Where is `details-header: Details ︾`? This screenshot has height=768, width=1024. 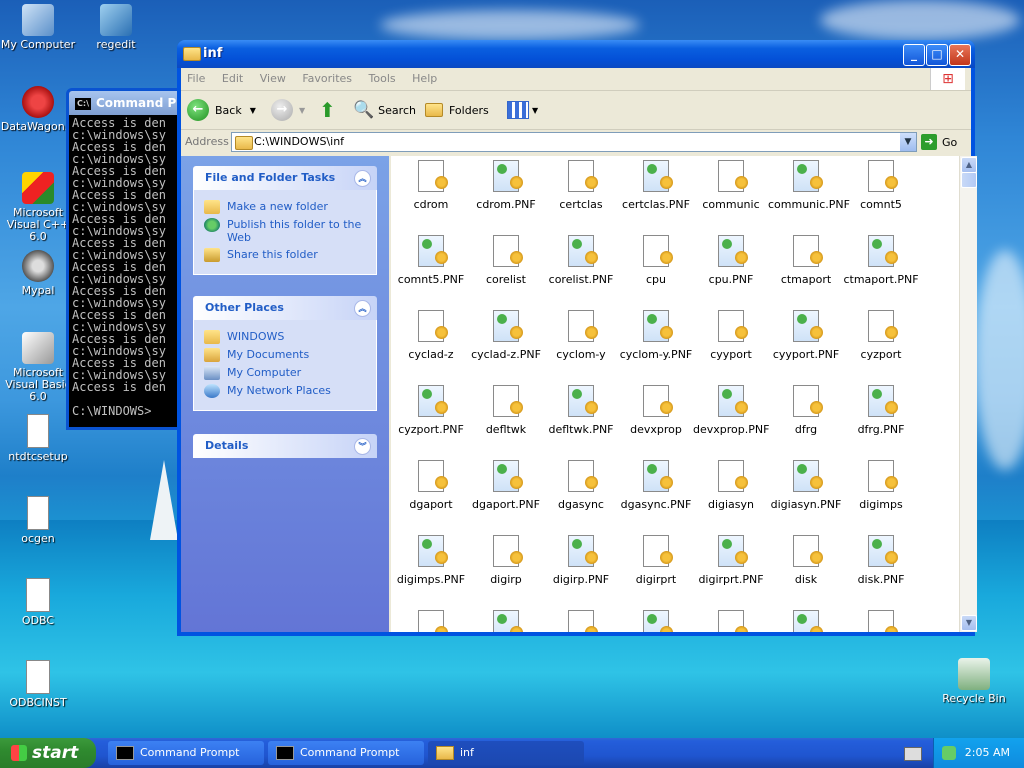
details-header: Details ︾ is located at coordinates (285, 446).